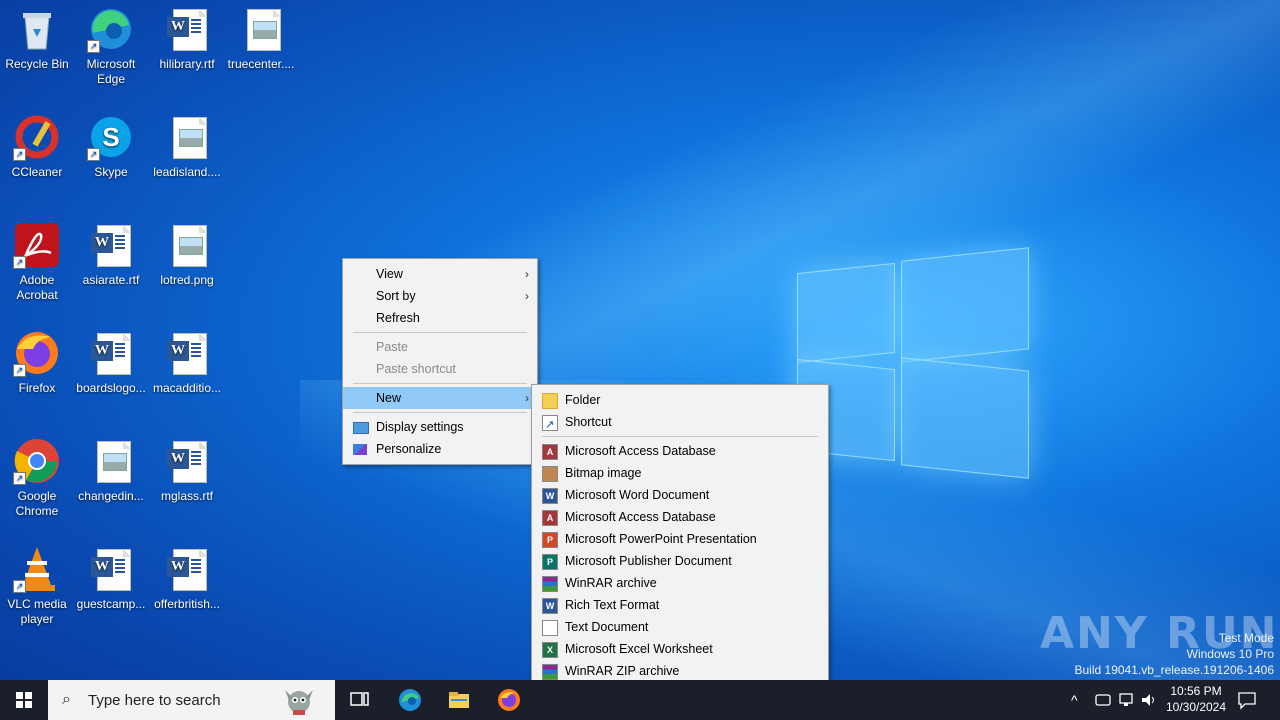 Image resolution: width=1280 pixels, height=720 pixels. Describe the element at coordinates (639, 649) in the screenshot. I see `menu-item-label: Microsoft Excel Worksheet` at that location.